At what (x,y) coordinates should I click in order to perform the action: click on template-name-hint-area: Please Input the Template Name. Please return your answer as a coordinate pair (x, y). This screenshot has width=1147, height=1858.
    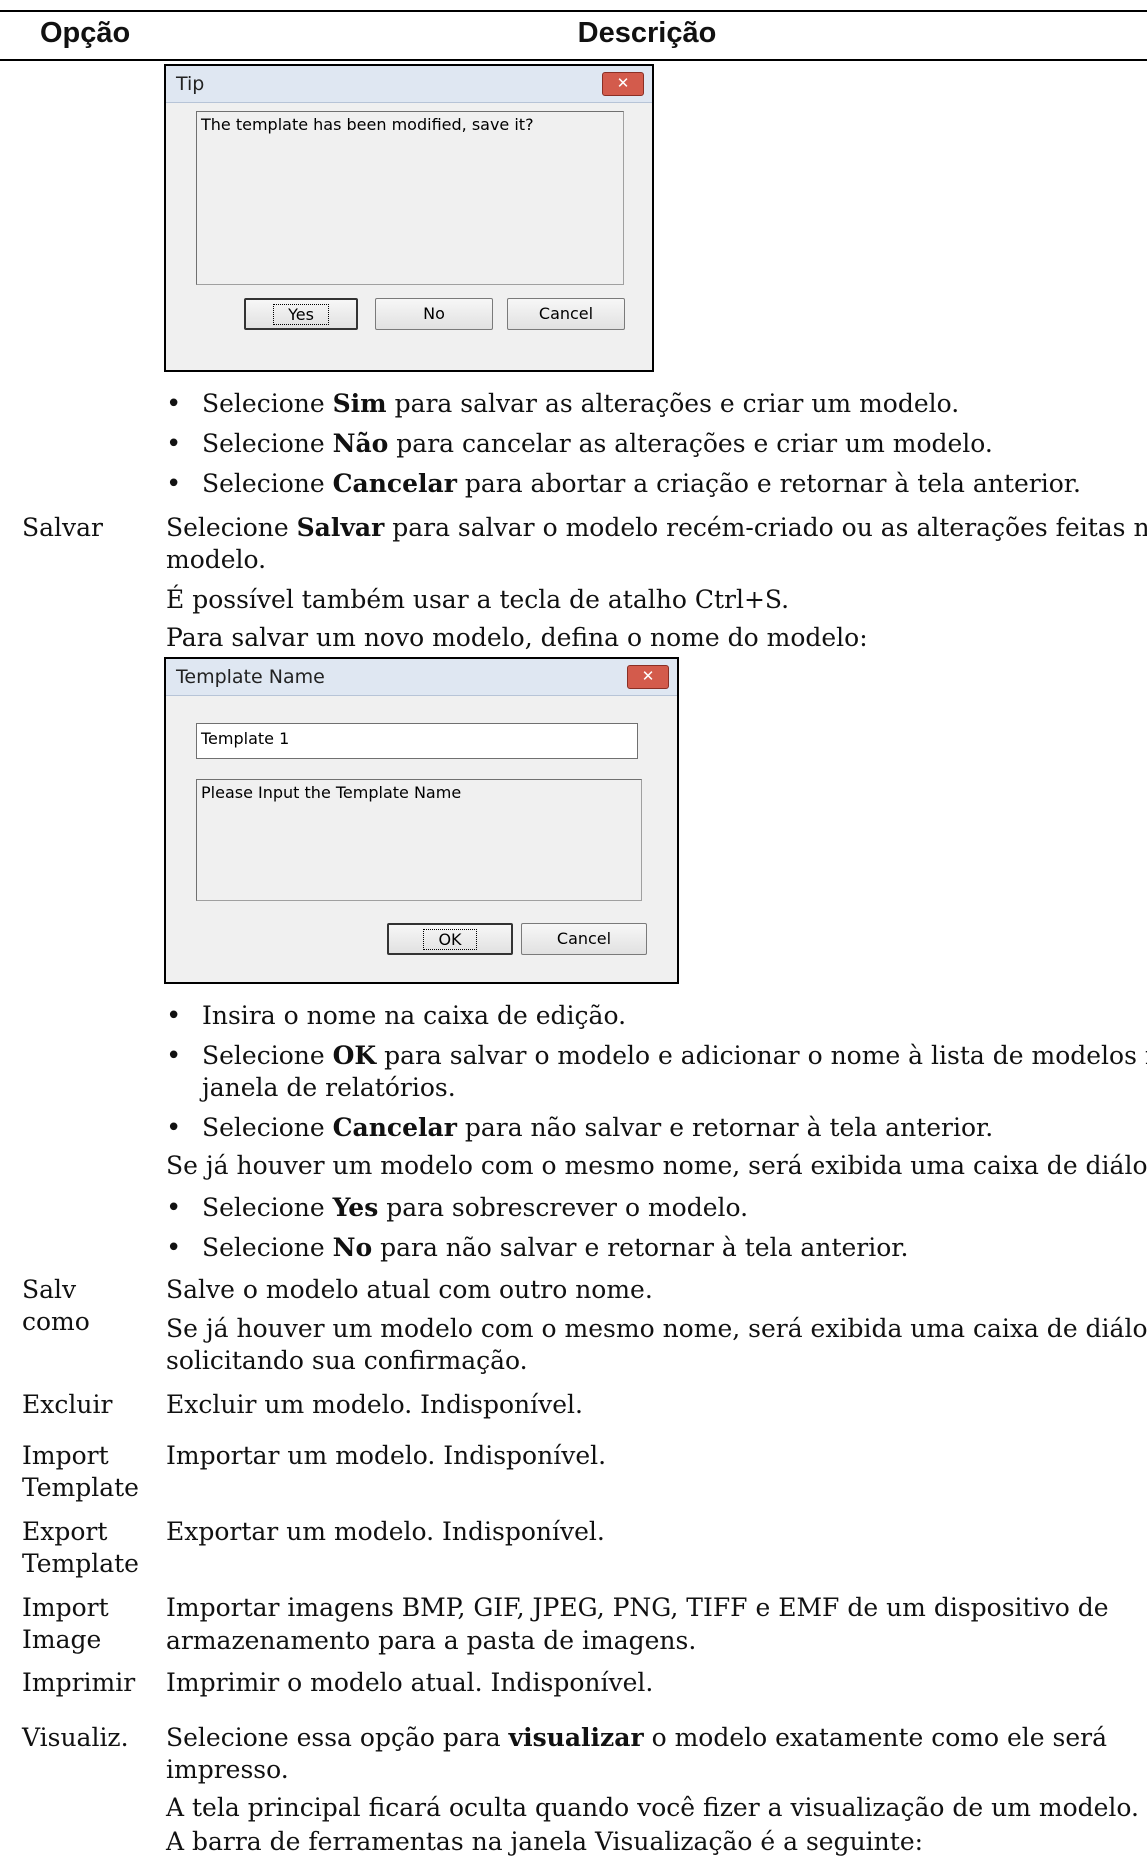
    Looking at the image, I should click on (419, 840).